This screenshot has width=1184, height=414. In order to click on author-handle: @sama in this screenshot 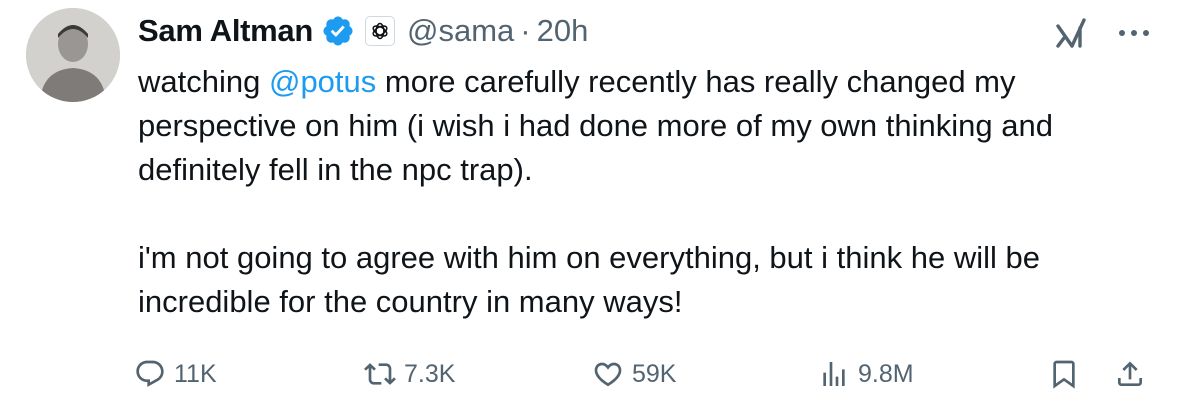, I will do `click(460, 31)`.